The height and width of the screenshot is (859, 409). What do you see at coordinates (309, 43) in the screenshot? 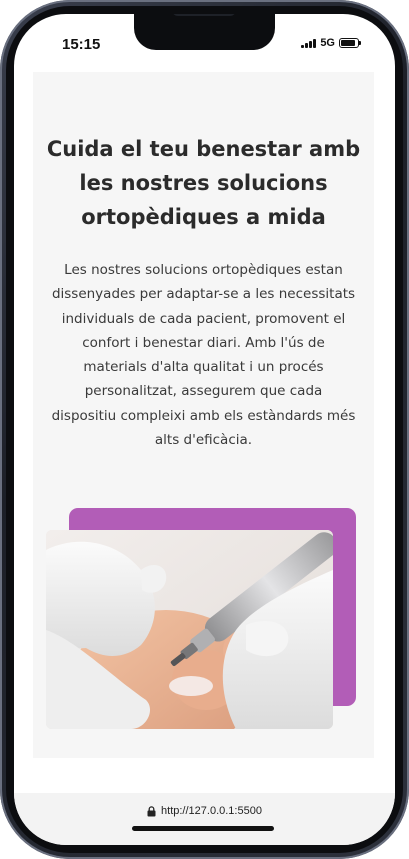
I see `signal-icon` at bounding box center [309, 43].